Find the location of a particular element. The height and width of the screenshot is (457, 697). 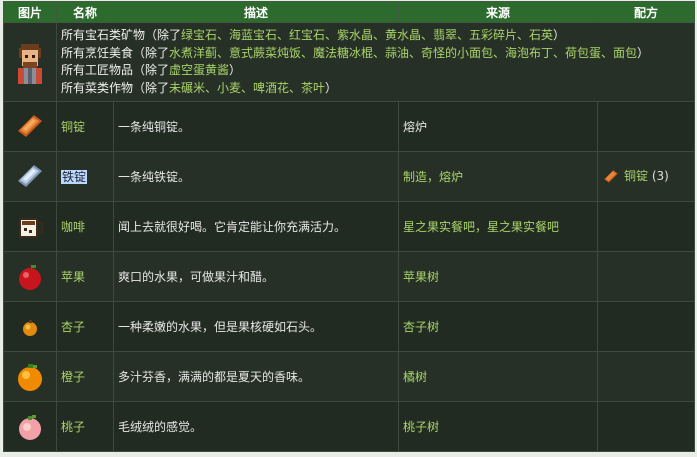

item-source-link: 星之果实餐吧，星之果实餐吧 is located at coordinates (498, 226).